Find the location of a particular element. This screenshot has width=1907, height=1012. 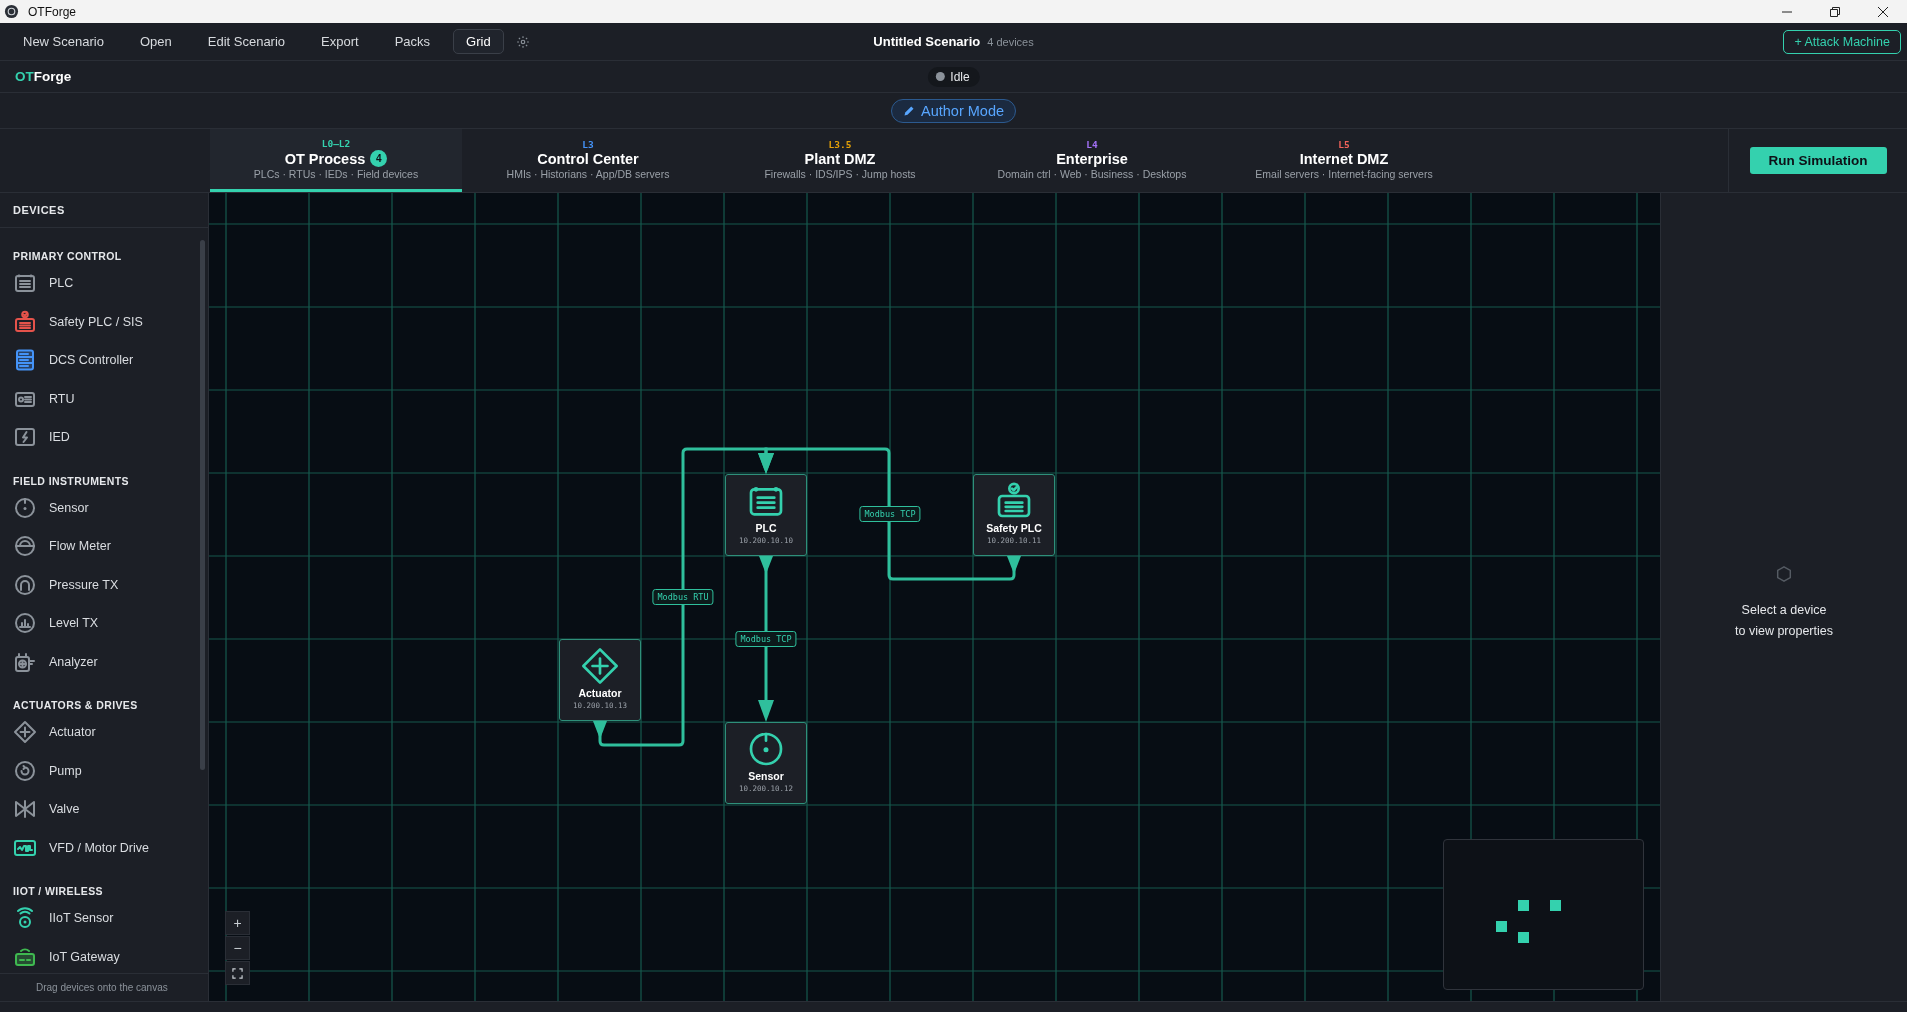

device-item: Level TX is located at coordinates (74, 623).